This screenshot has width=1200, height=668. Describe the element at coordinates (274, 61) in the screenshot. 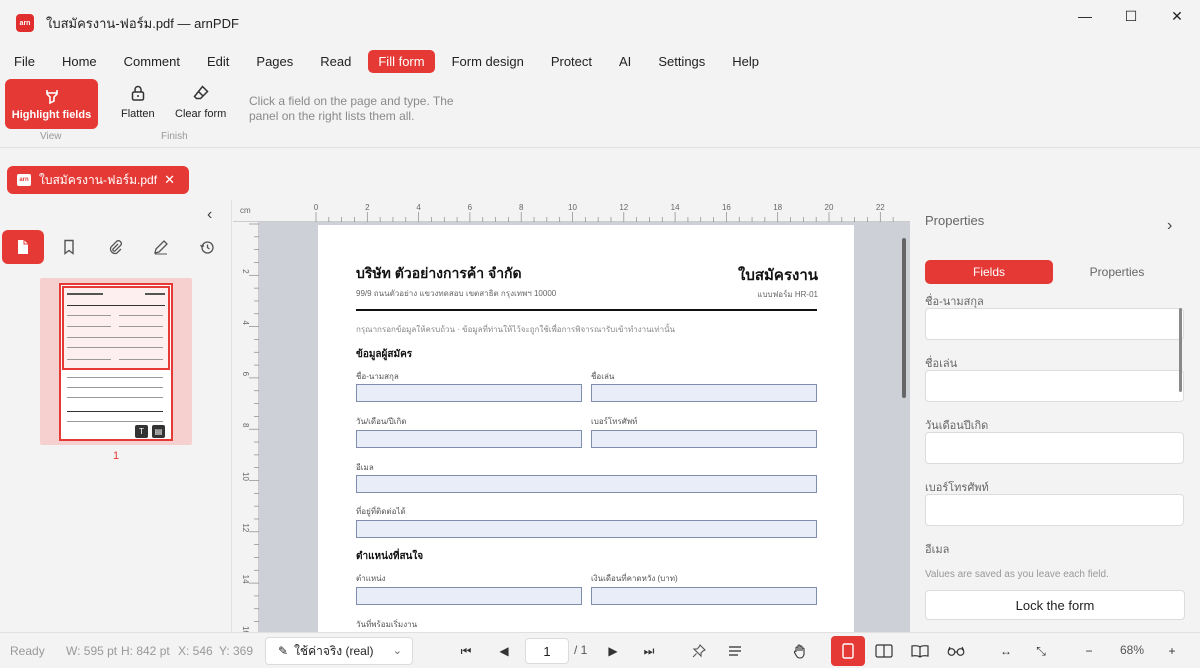

I see `menu-pages: Pages` at that location.